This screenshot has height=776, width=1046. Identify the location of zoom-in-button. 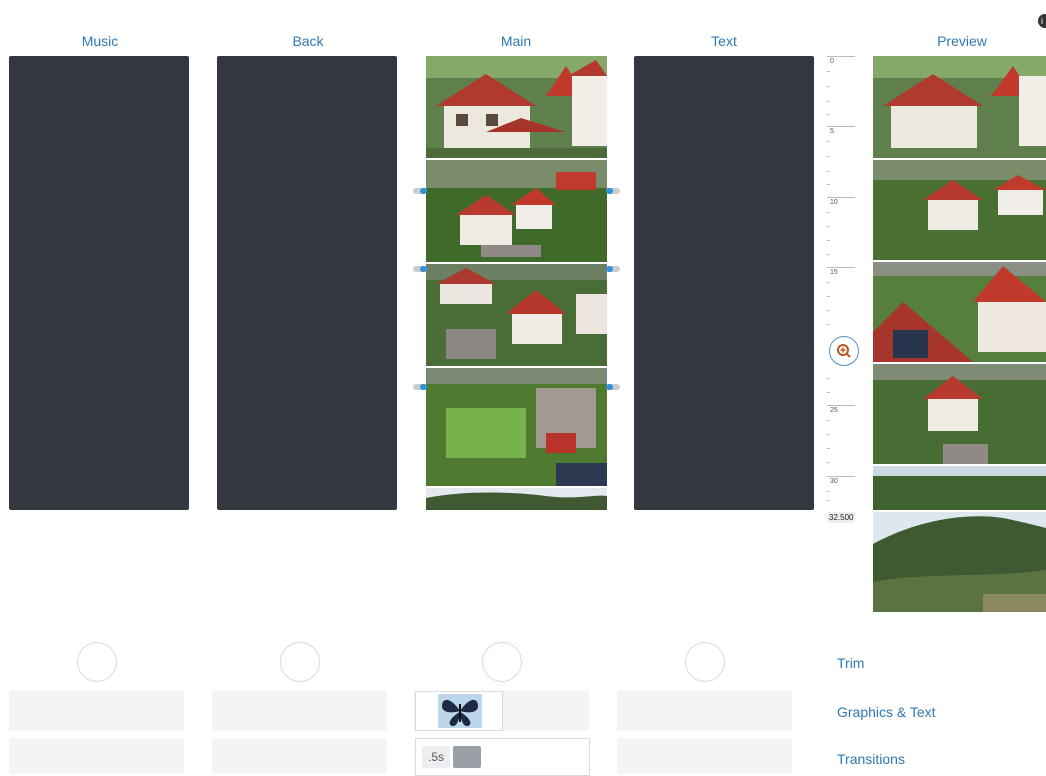
(844, 351).